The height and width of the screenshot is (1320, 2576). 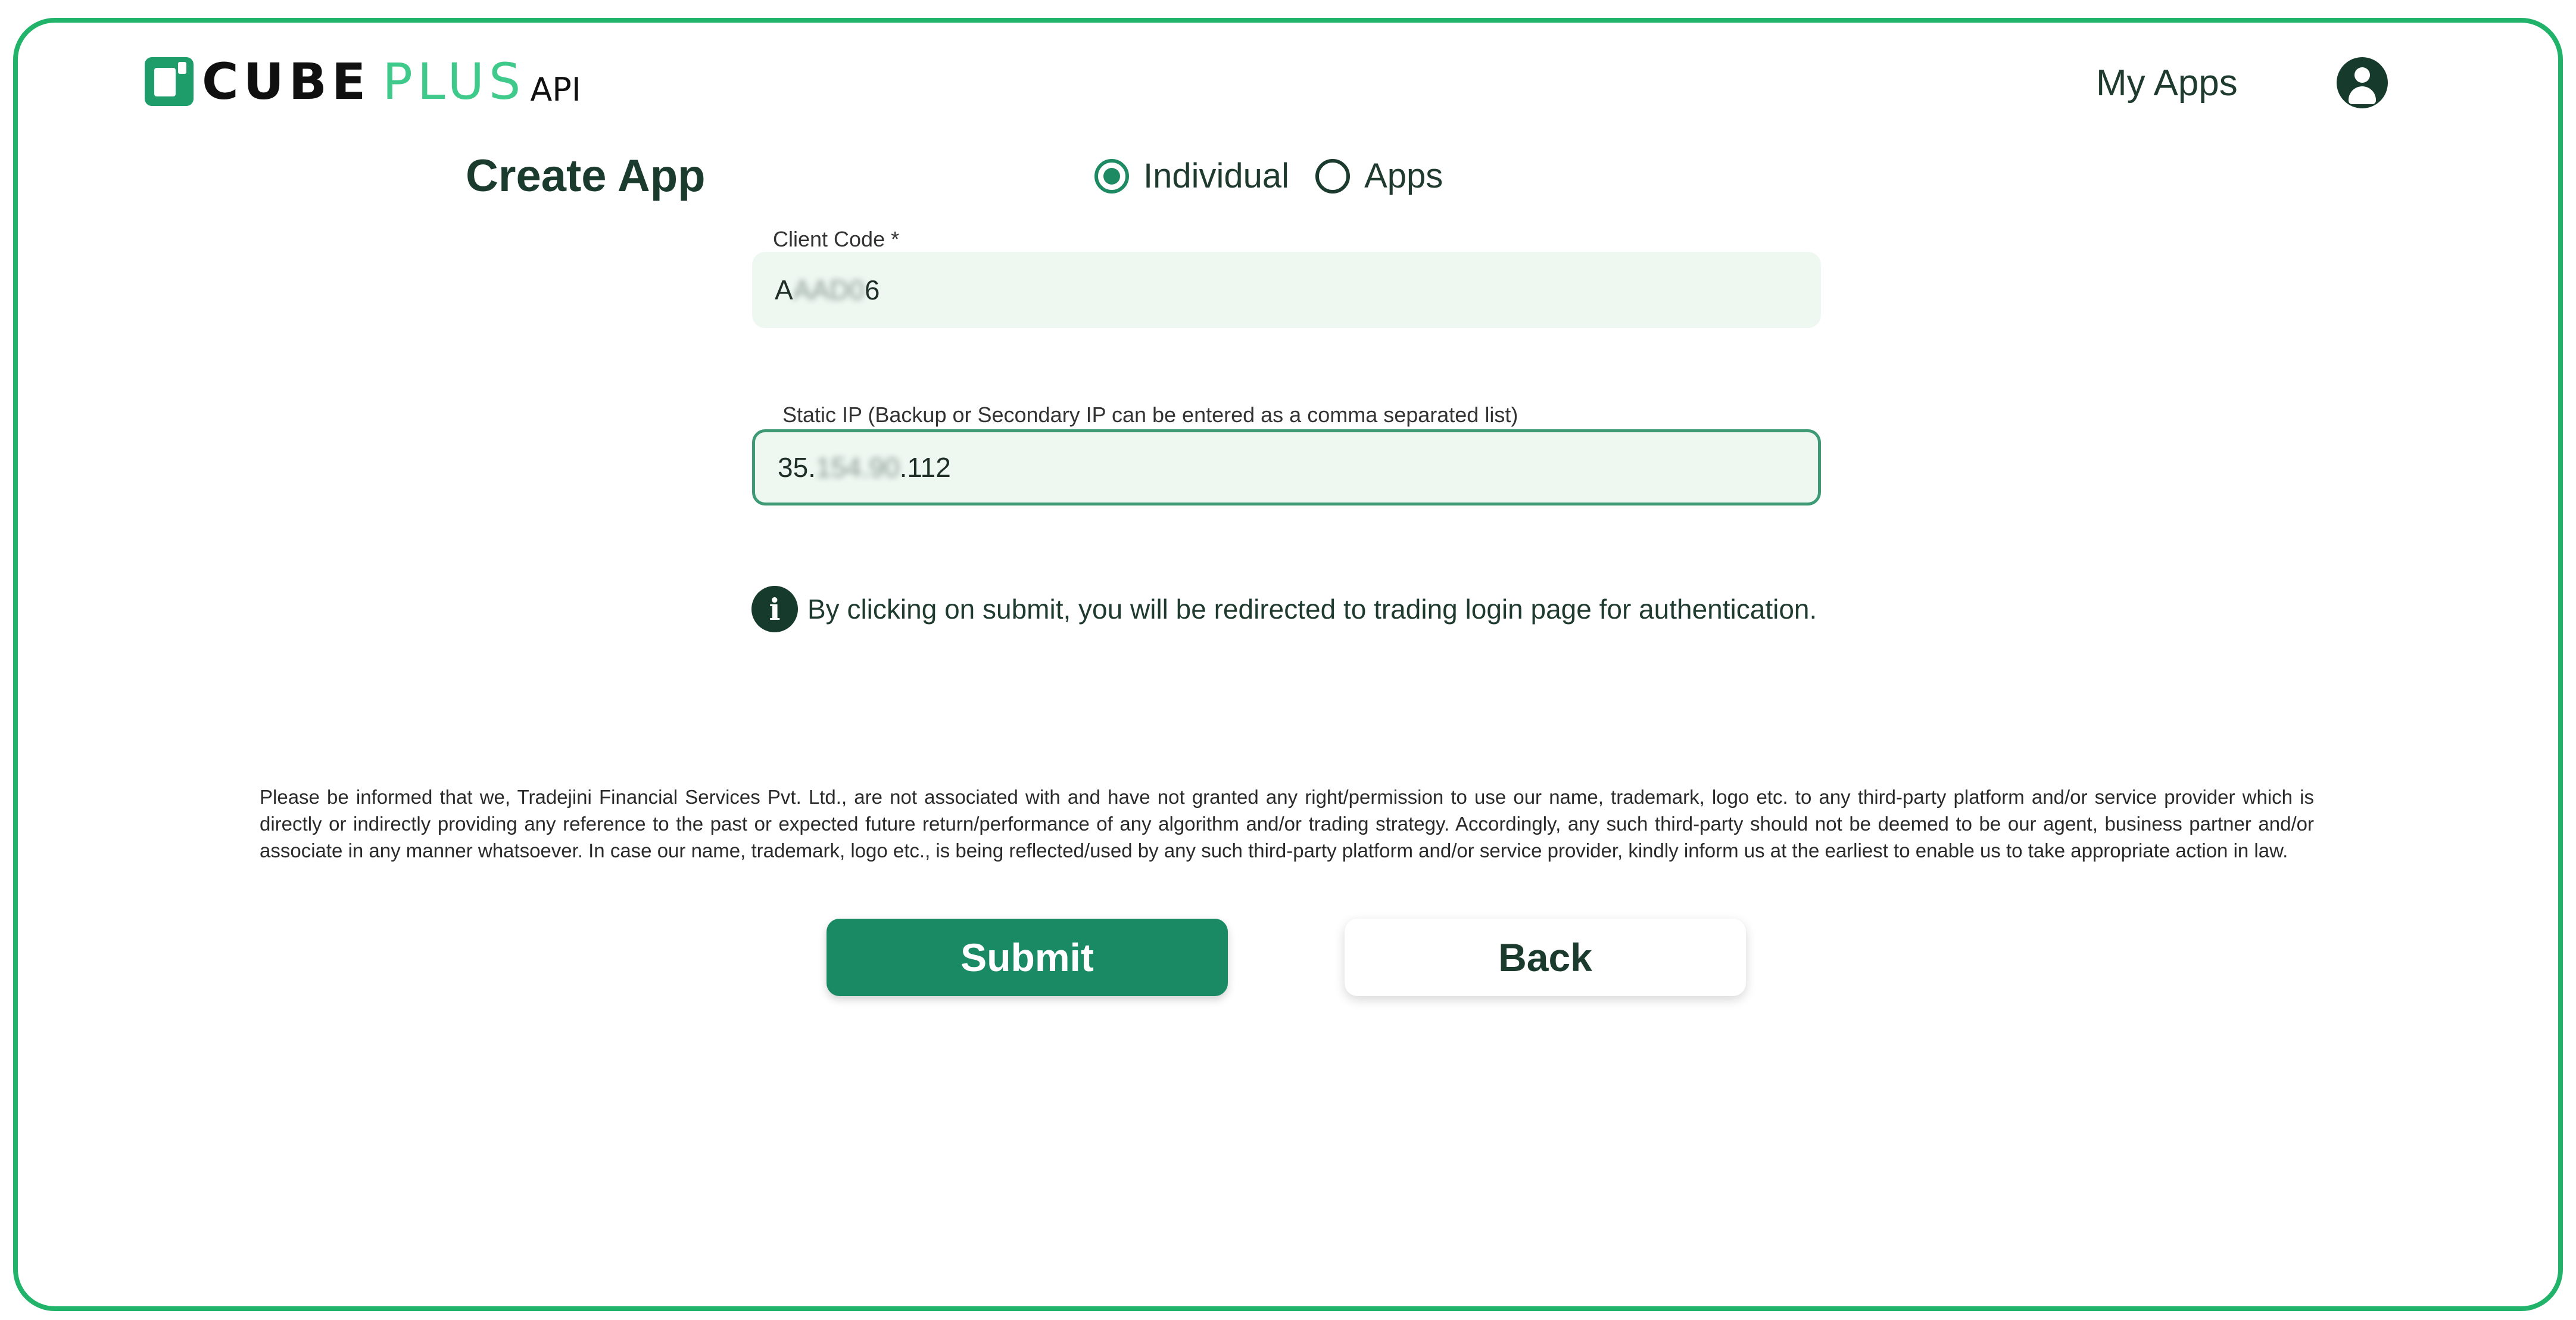 I want to click on radio-unchecked-icon, so click(x=1333, y=176).